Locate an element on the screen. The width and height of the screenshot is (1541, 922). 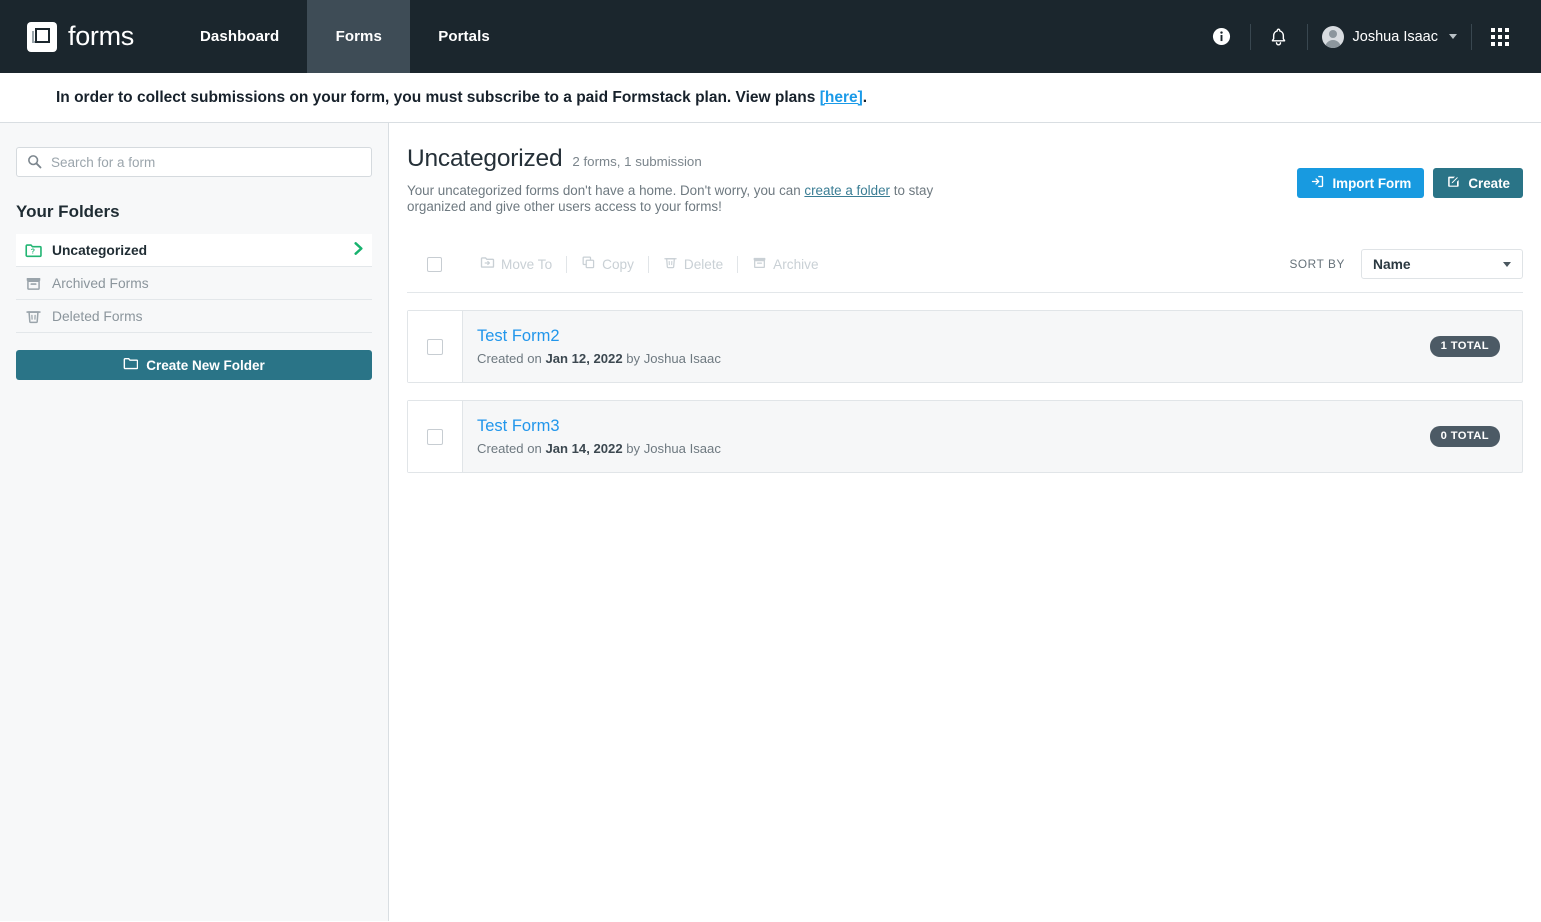
form-meta: Created on Jan 14, 2022 by Joshua Isaac is located at coordinates (953, 448).